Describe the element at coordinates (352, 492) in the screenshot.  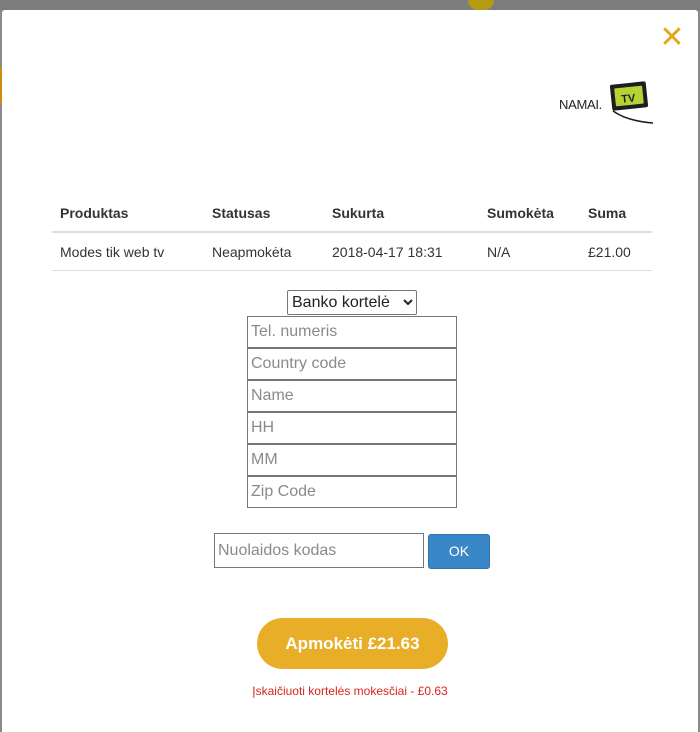
I see `zip-code-input` at that location.